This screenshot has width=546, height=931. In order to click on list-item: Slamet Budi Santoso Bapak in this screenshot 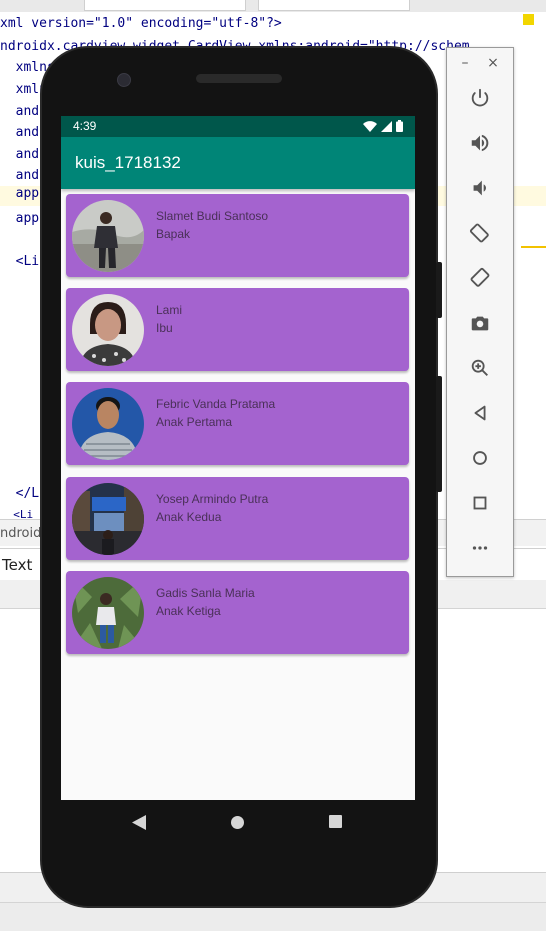, I will do `click(237, 235)`.